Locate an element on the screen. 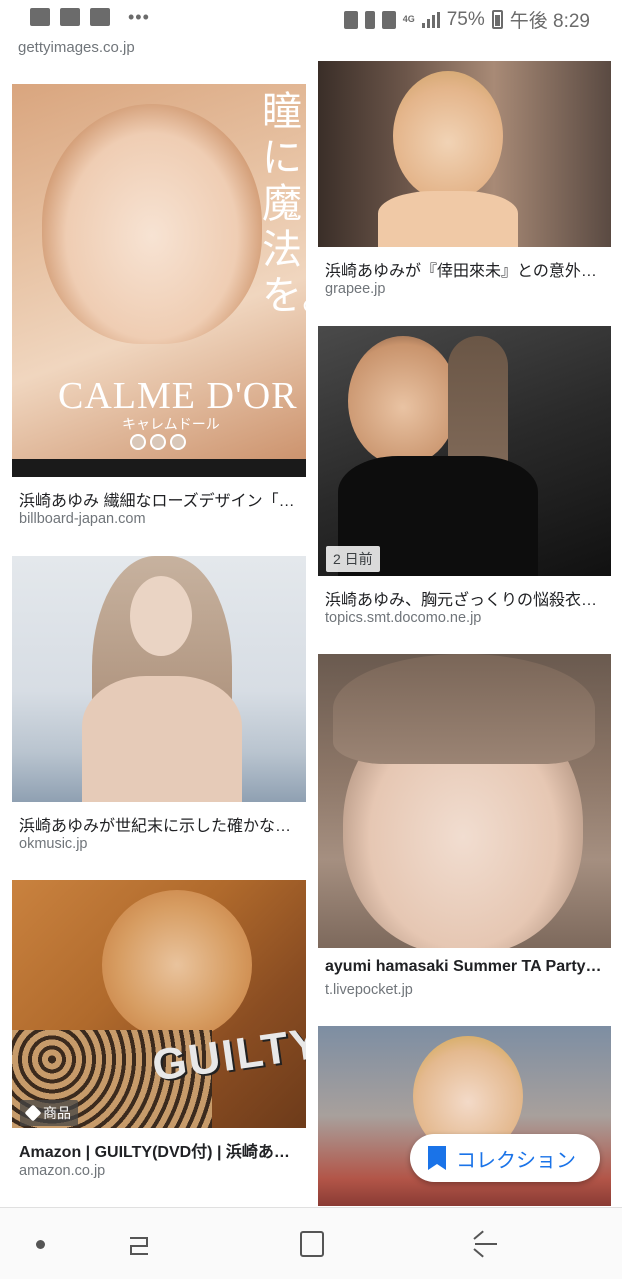 The width and height of the screenshot is (622, 1279). more-notifications-icon: ••• is located at coordinates (139, 17).